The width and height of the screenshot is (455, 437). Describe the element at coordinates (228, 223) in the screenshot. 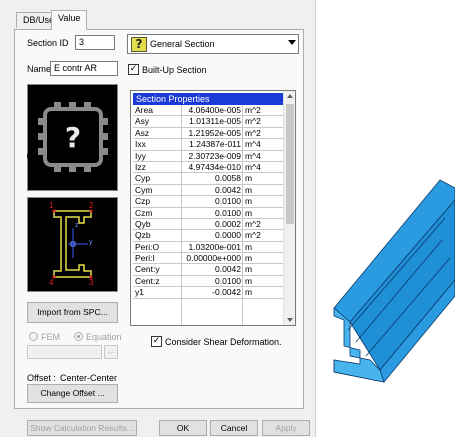

I see `table-cell-value: 0.0002` at that location.